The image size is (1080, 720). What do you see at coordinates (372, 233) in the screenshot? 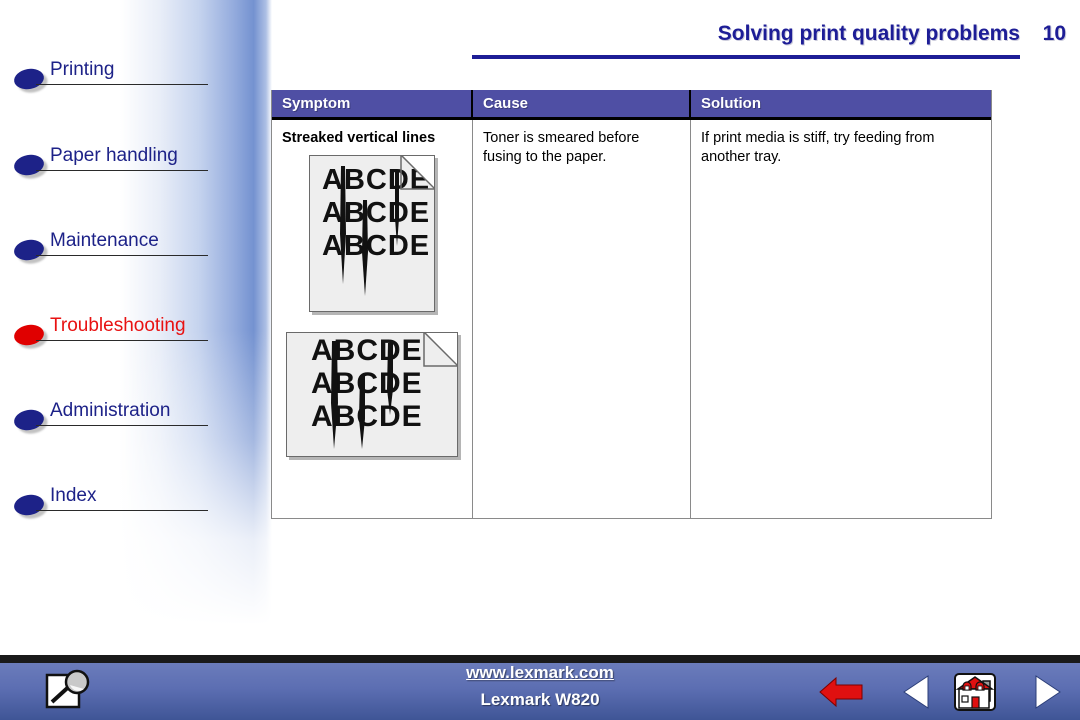
I see `sample-page-portrait: ABCDE ABCDE ABCDE` at bounding box center [372, 233].